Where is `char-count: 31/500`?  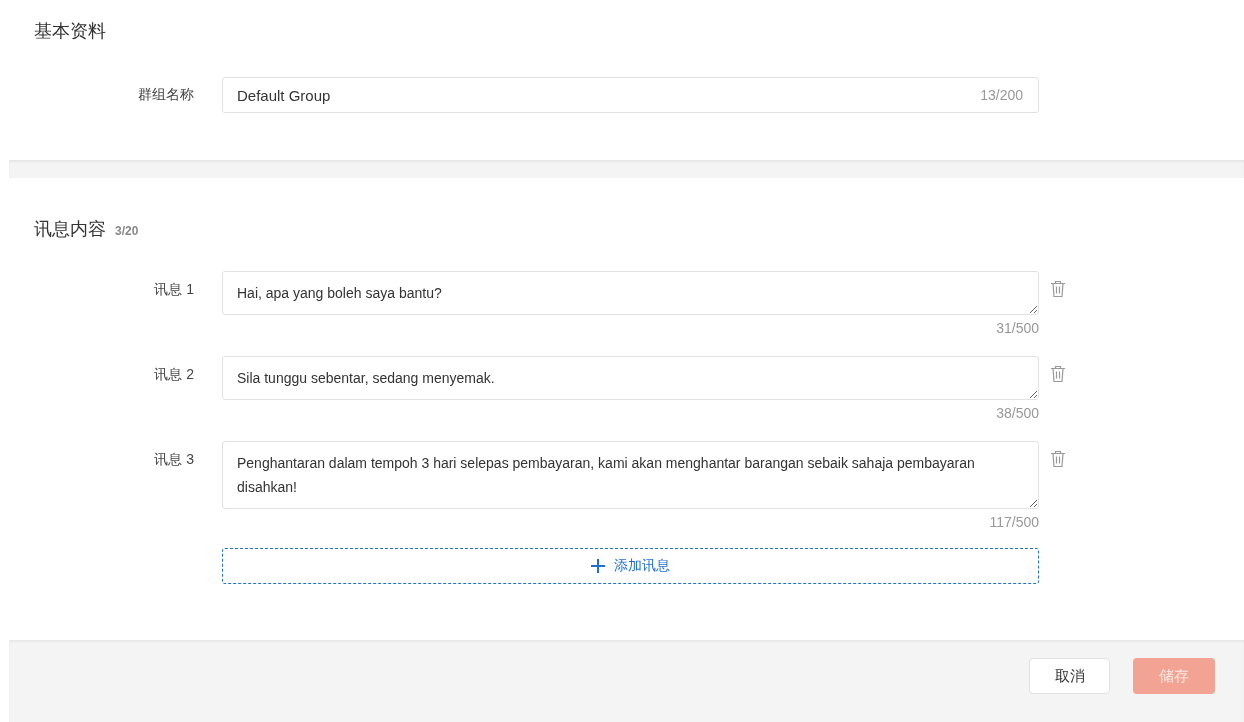
char-count: 31/500 is located at coordinates (1017, 328).